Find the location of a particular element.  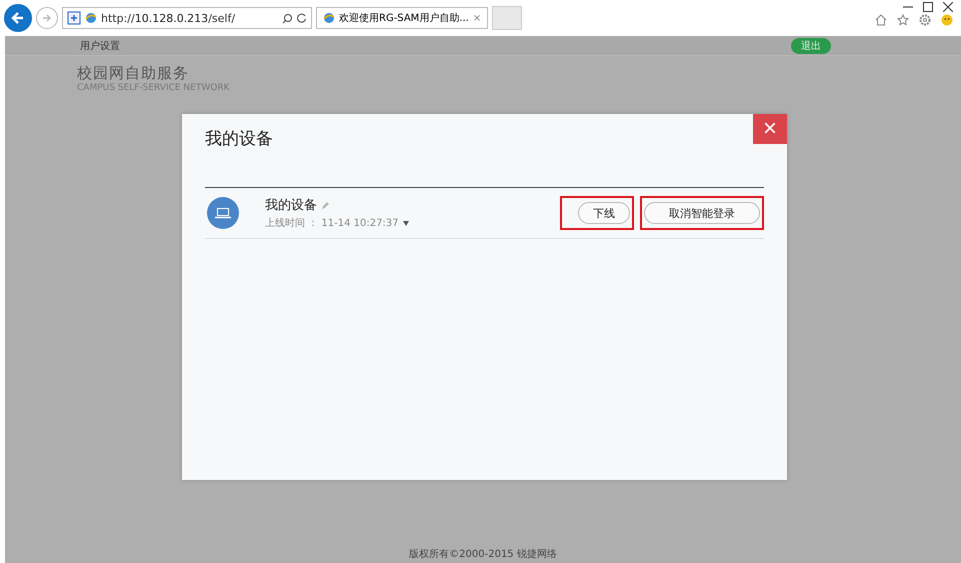

dialog-title: 我的设备 is located at coordinates (239, 139).